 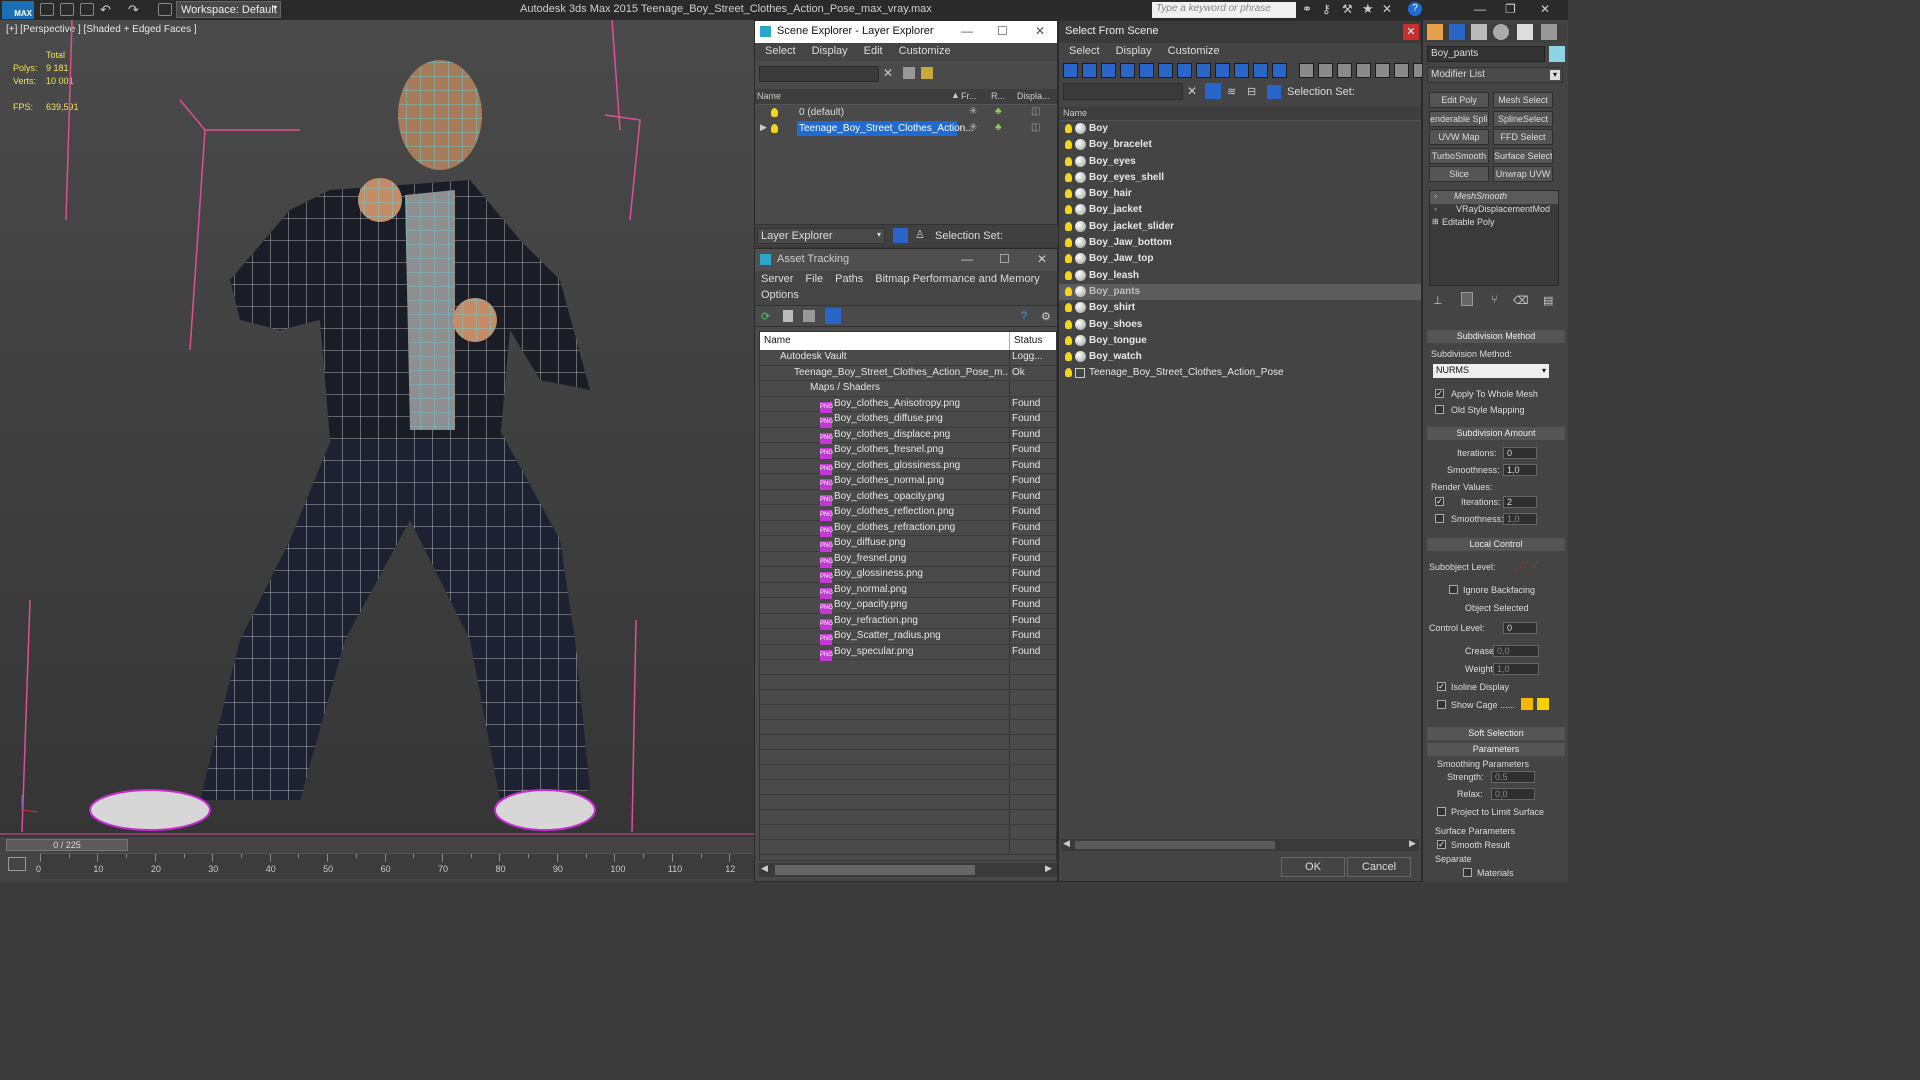 What do you see at coordinates (1084, 52) in the screenshot?
I see `menu-select: Select` at bounding box center [1084, 52].